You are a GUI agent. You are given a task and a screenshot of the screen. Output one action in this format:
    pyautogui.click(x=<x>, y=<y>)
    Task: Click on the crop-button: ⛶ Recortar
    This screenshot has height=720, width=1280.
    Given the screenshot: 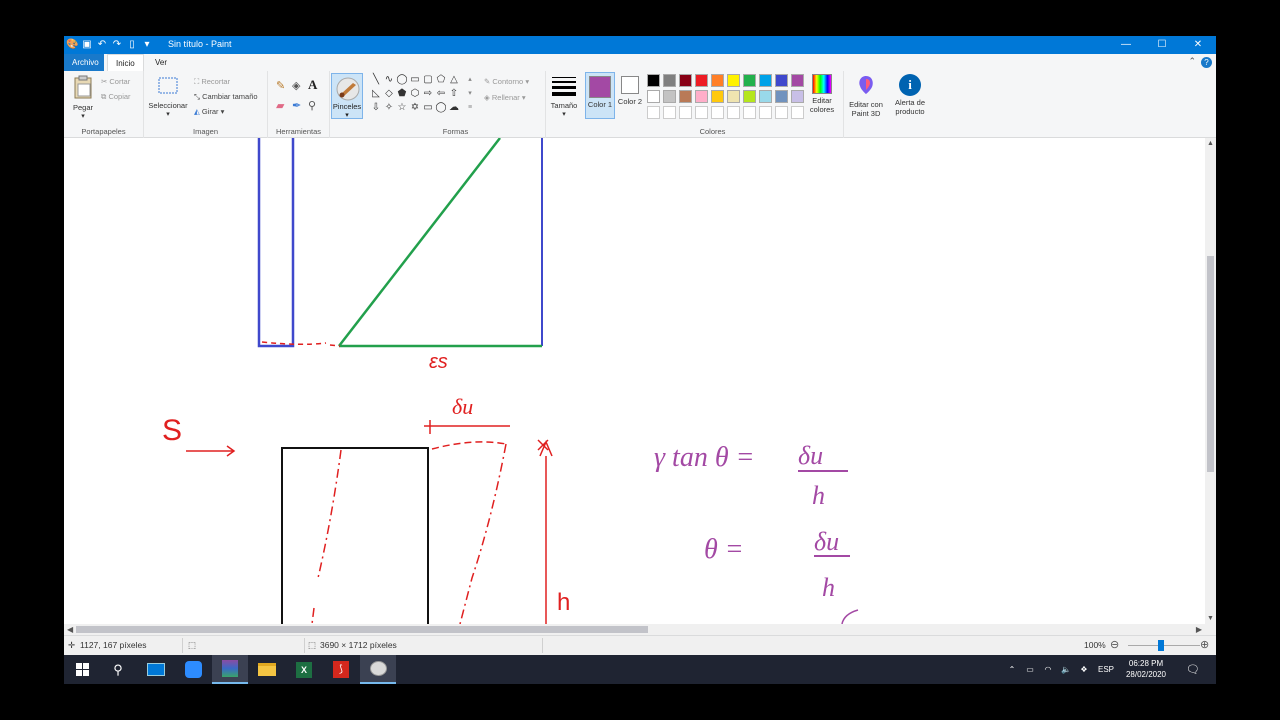 What is the action you would take?
    pyautogui.click(x=212, y=82)
    